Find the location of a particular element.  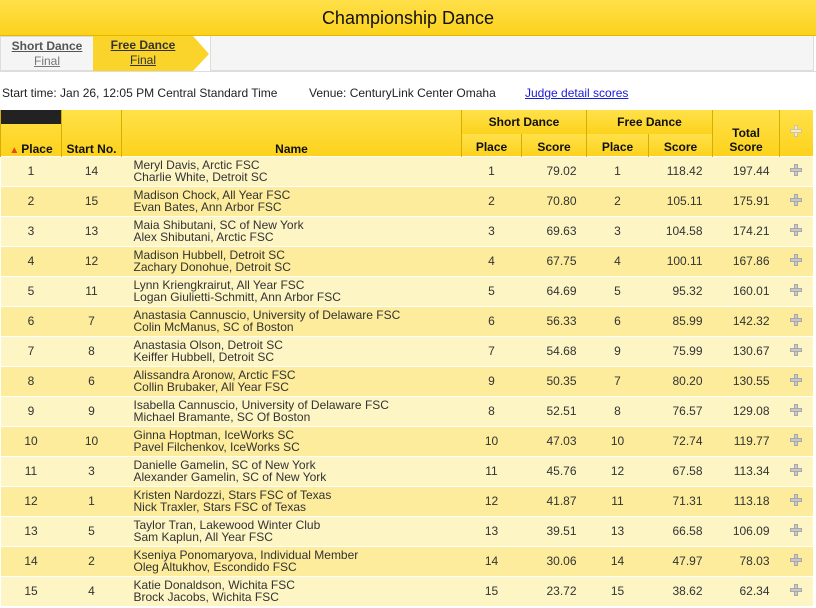

cell-total-score: 113.18 is located at coordinates (746, 500).